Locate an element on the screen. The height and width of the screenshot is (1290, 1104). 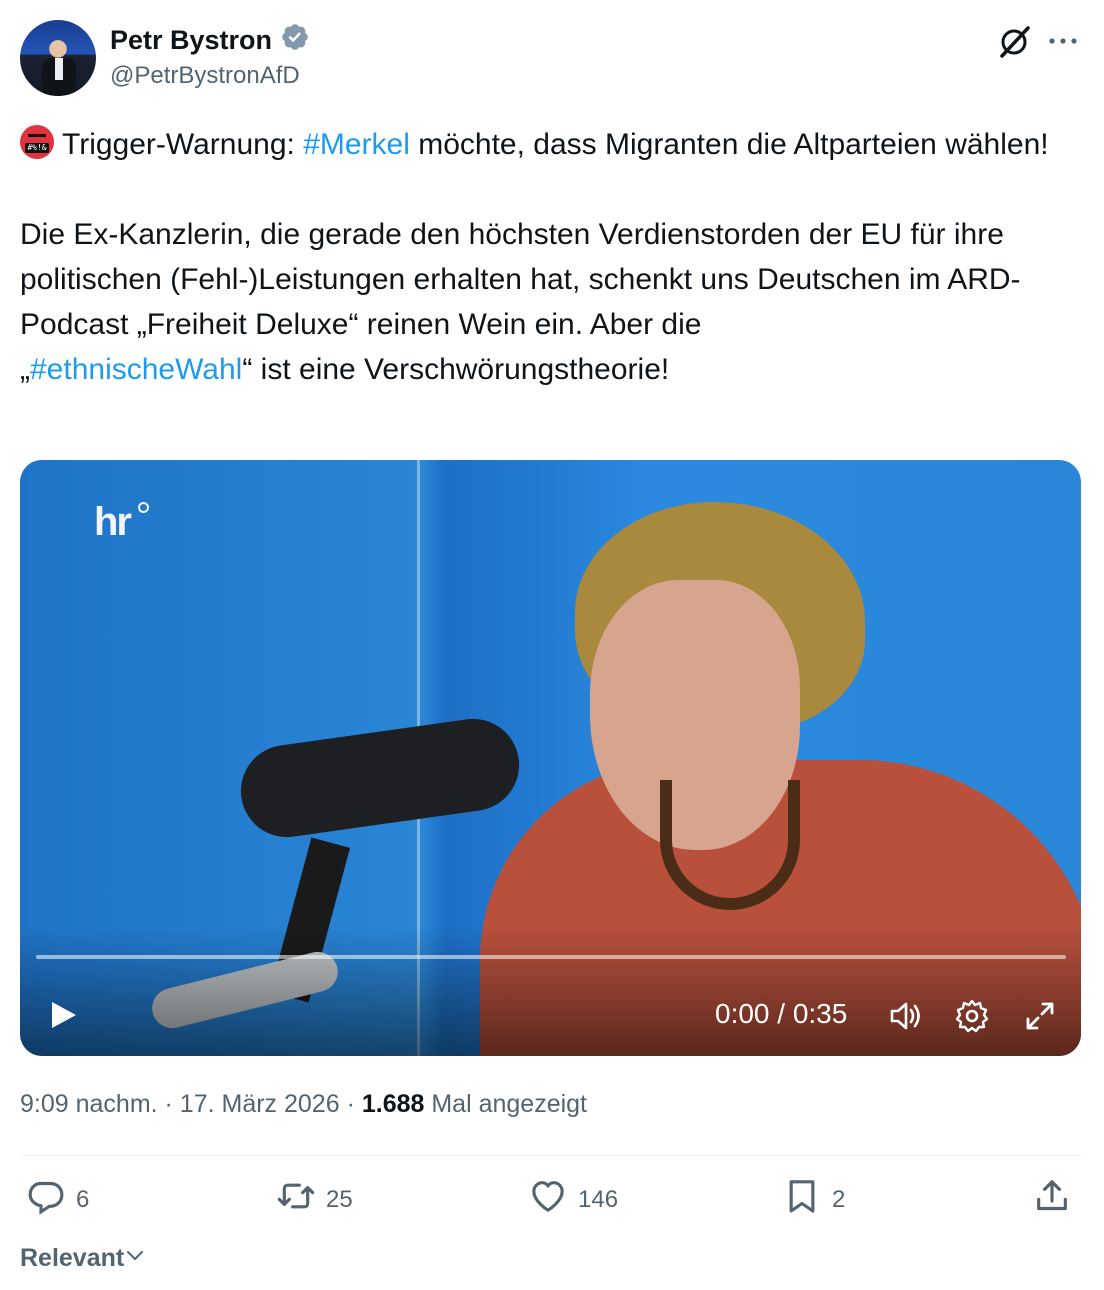
view-count: 1.688 is located at coordinates (393, 1104).